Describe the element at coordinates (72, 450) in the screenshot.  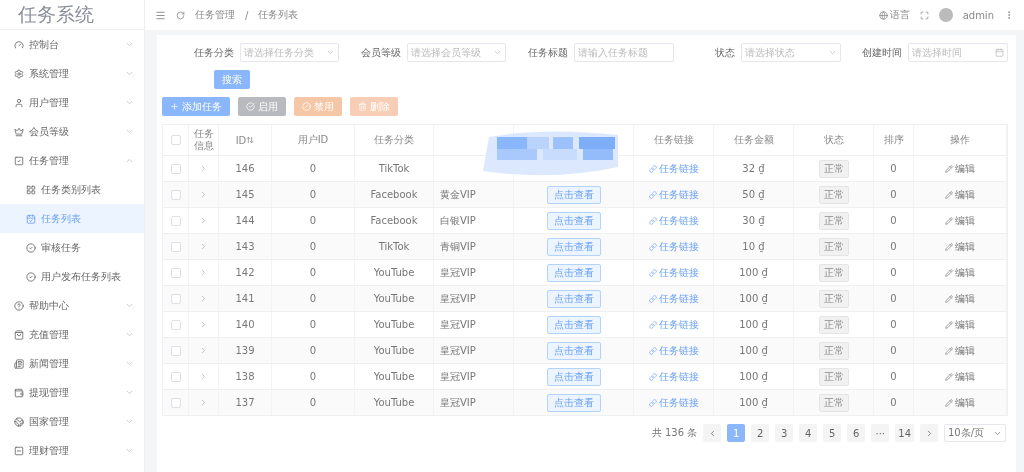
I see `sidebar-item: 理财管理` at that location.